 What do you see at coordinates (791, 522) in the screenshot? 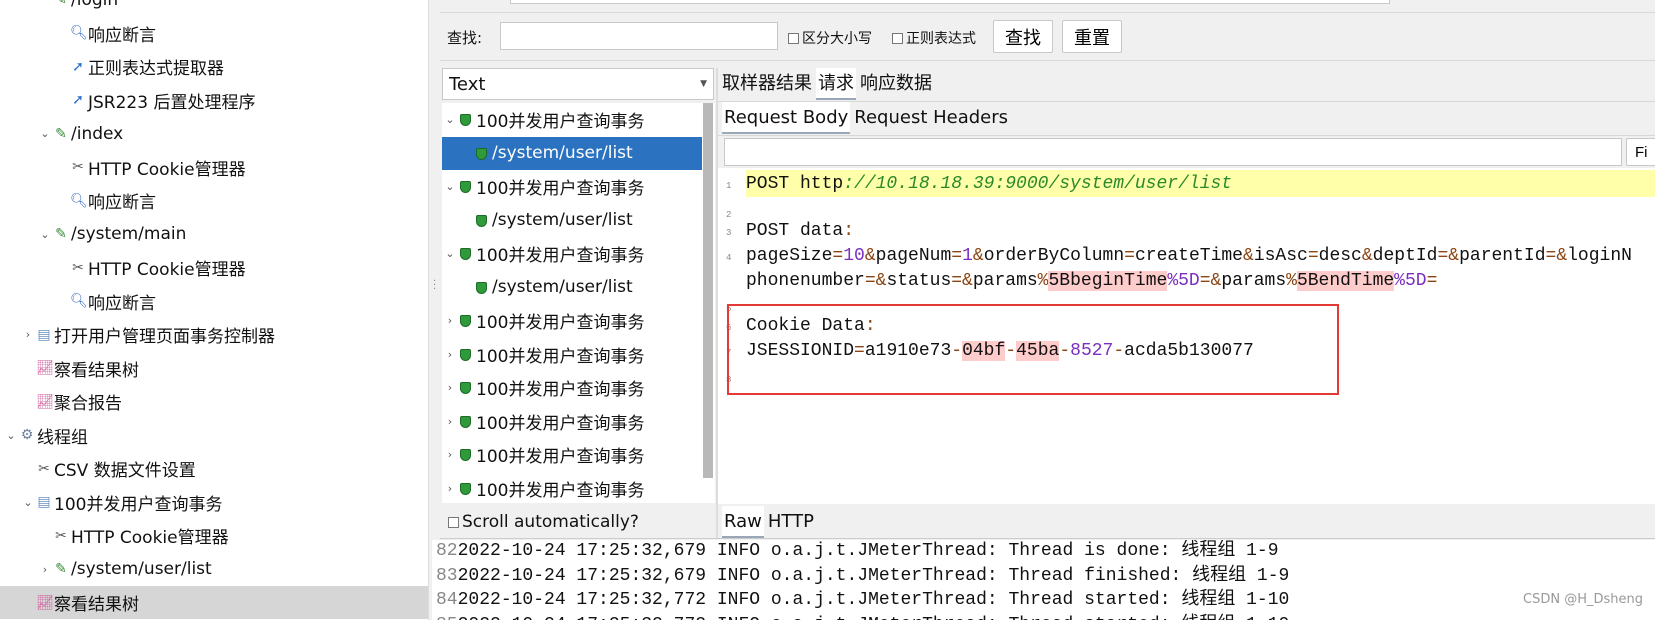
I see `bottom-tab: HTTP` at bounding box center [791, 522].